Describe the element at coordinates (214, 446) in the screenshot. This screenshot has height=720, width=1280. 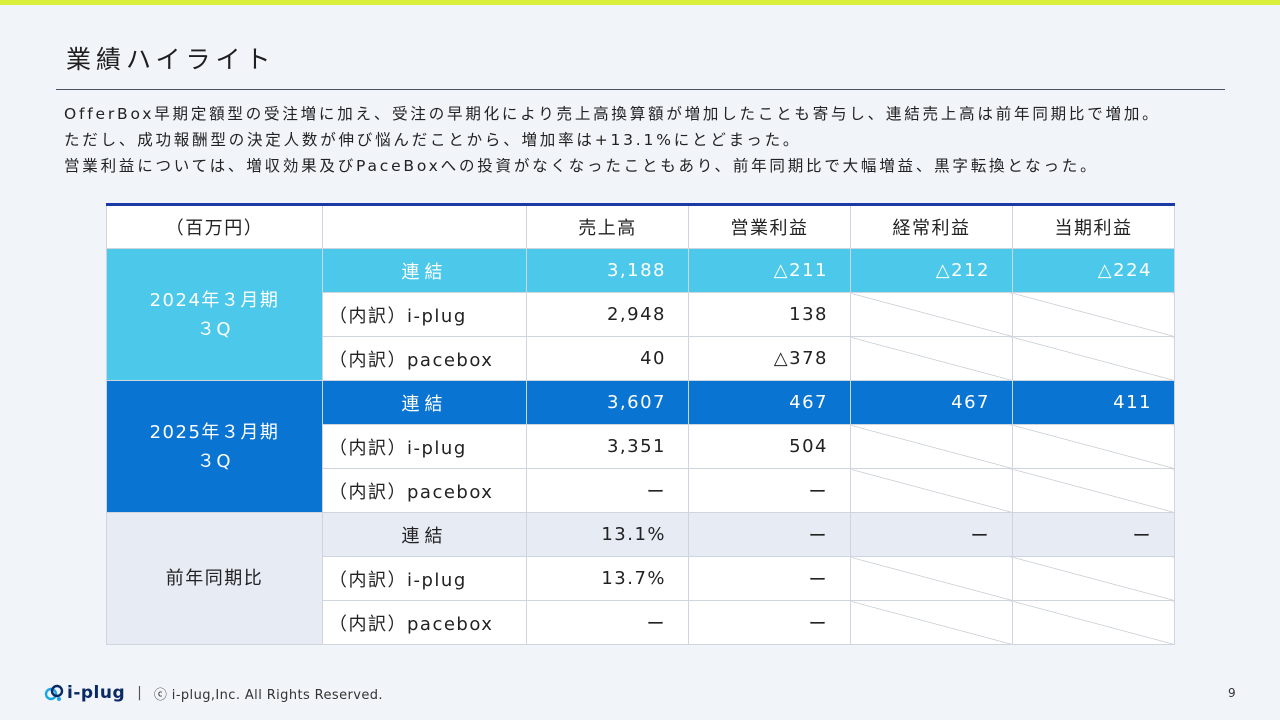
I see `period-cell-fy2025: 2025年３月期 ３Q` at that location.